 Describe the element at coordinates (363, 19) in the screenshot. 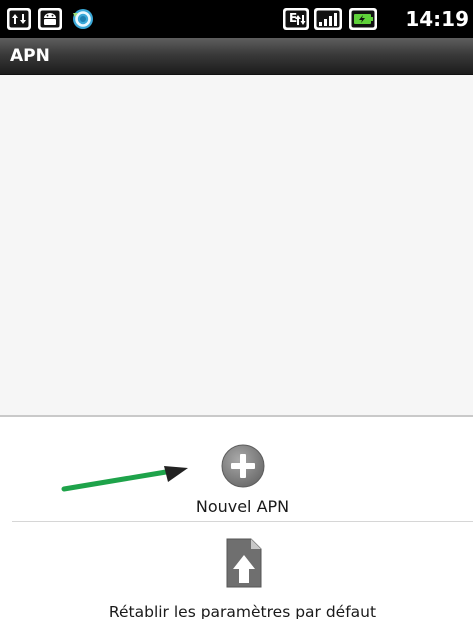

I see `battery-icon` at that location.